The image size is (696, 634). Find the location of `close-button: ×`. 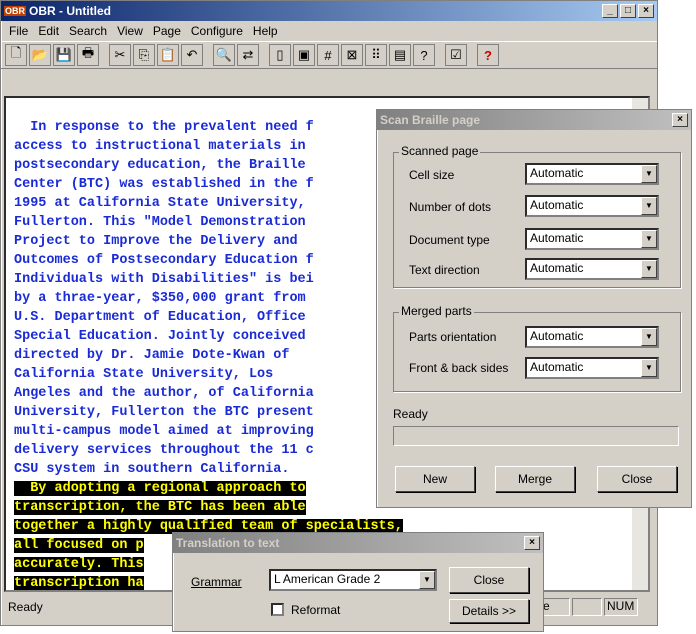

close-button: × is located at coordinates (646, 11).